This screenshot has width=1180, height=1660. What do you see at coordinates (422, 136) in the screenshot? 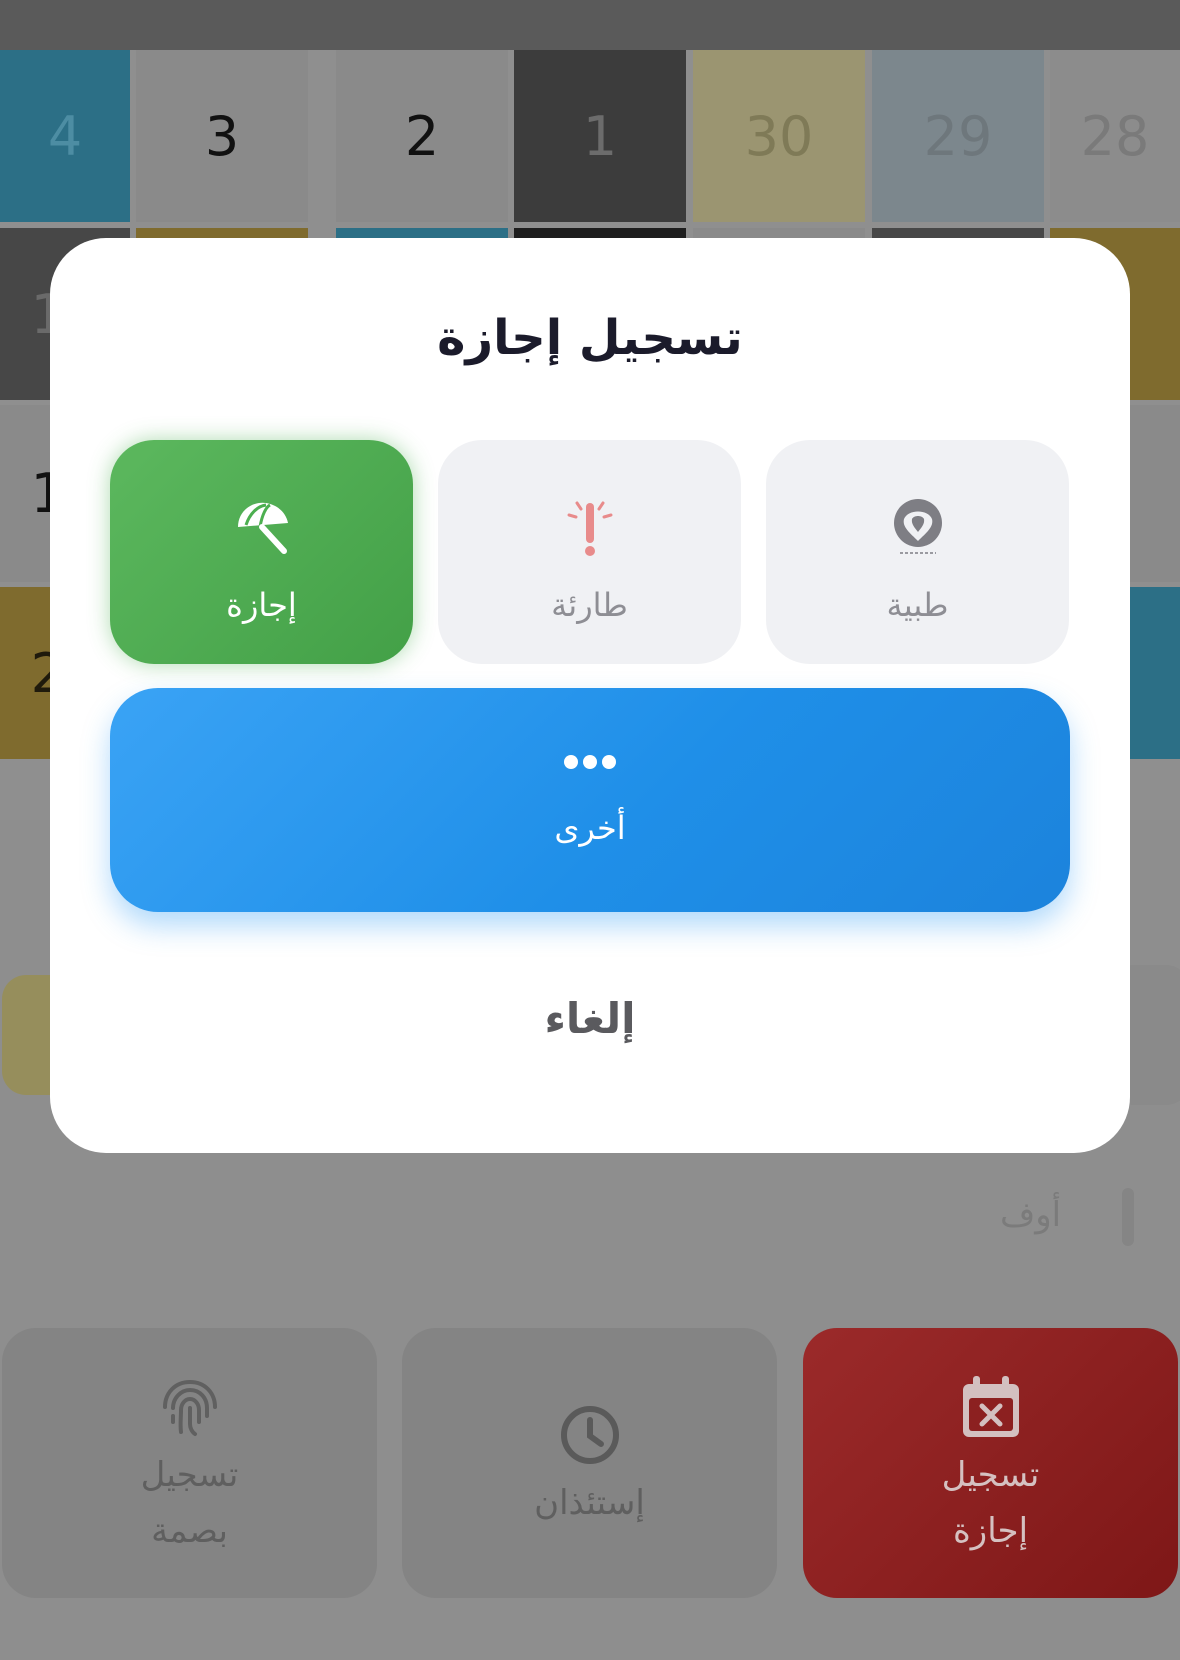
I see `calendar-day-cell: 2` at bounding box center [422, 136].